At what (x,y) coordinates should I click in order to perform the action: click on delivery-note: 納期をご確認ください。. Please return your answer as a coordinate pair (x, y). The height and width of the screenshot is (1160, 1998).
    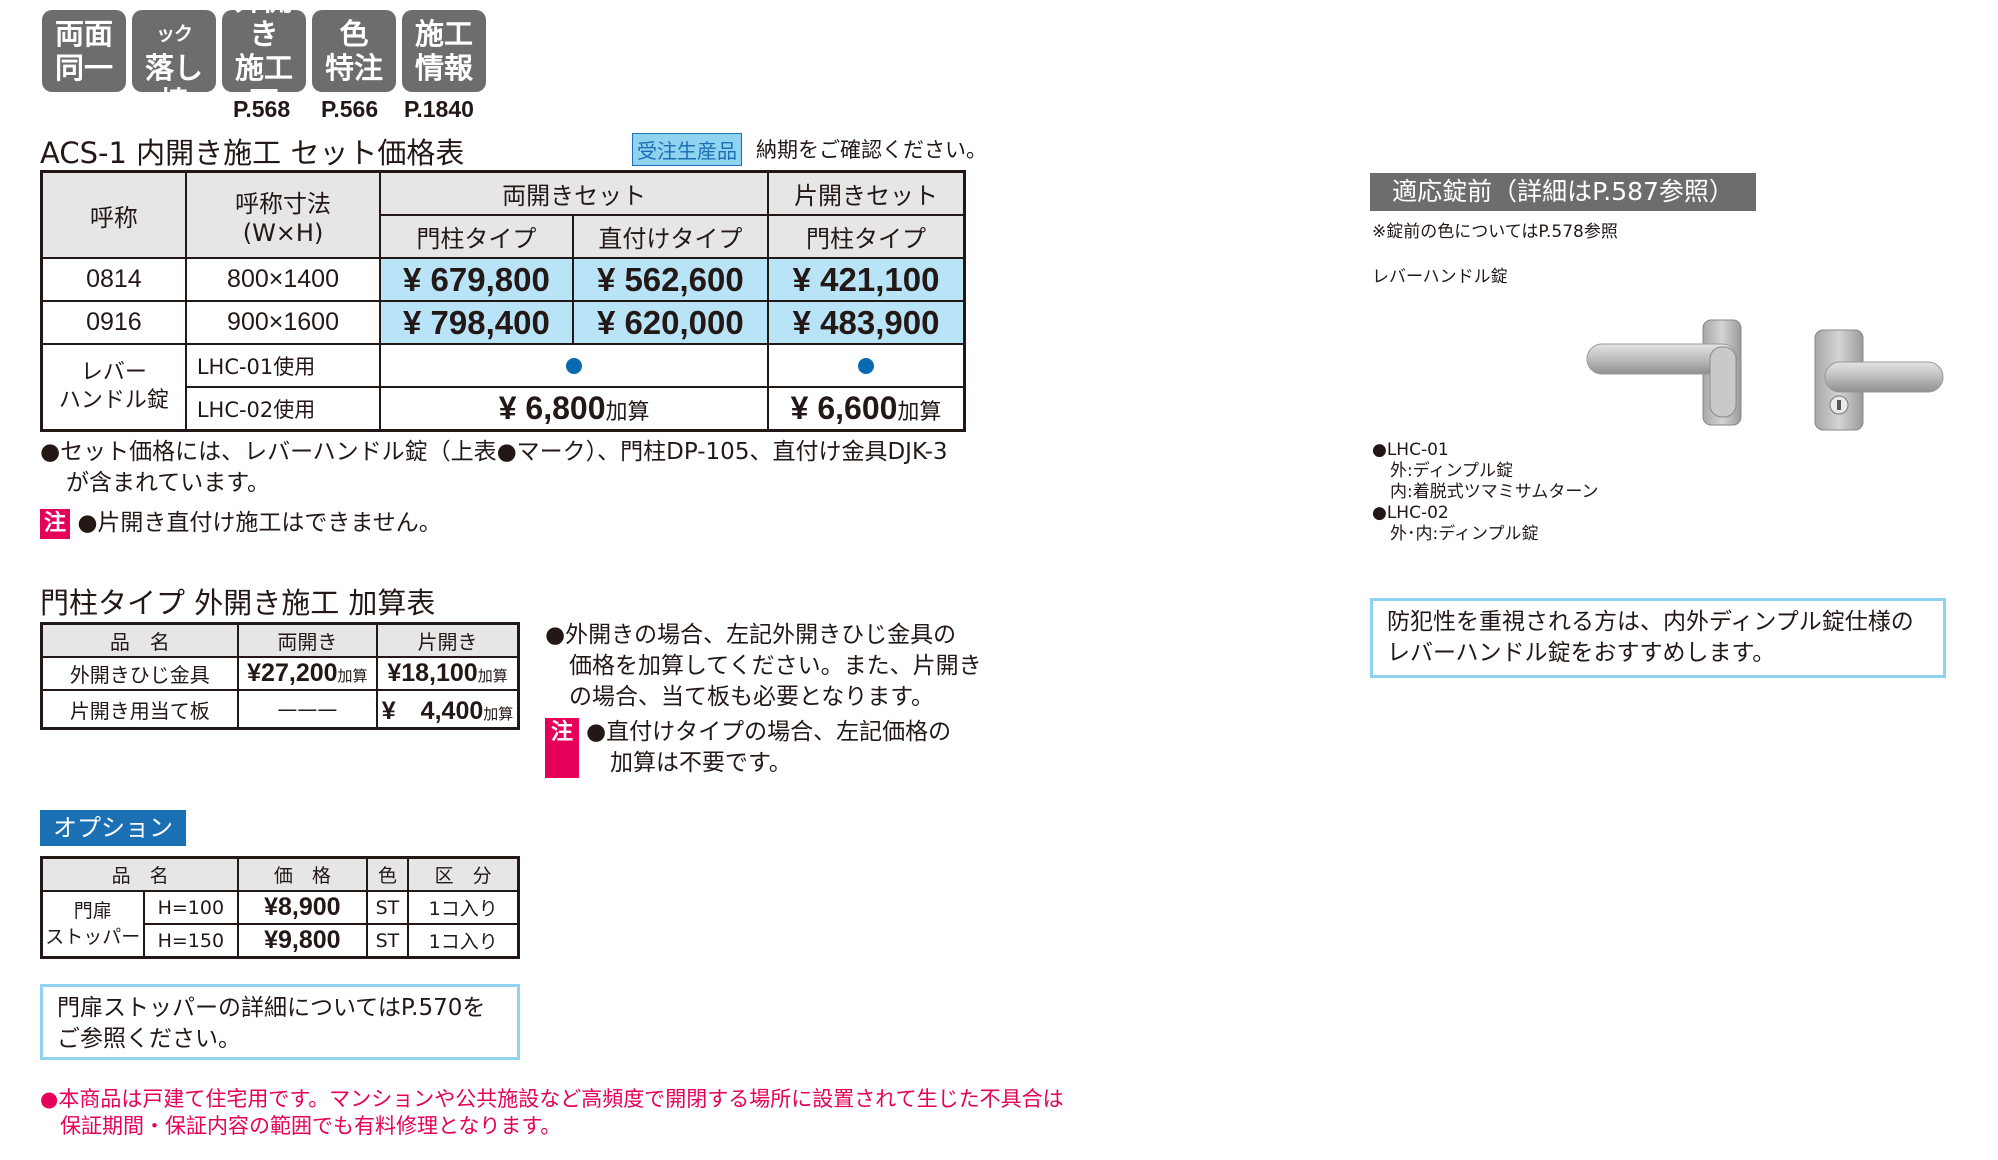
    Looking at the image, I should click on (871, 150).